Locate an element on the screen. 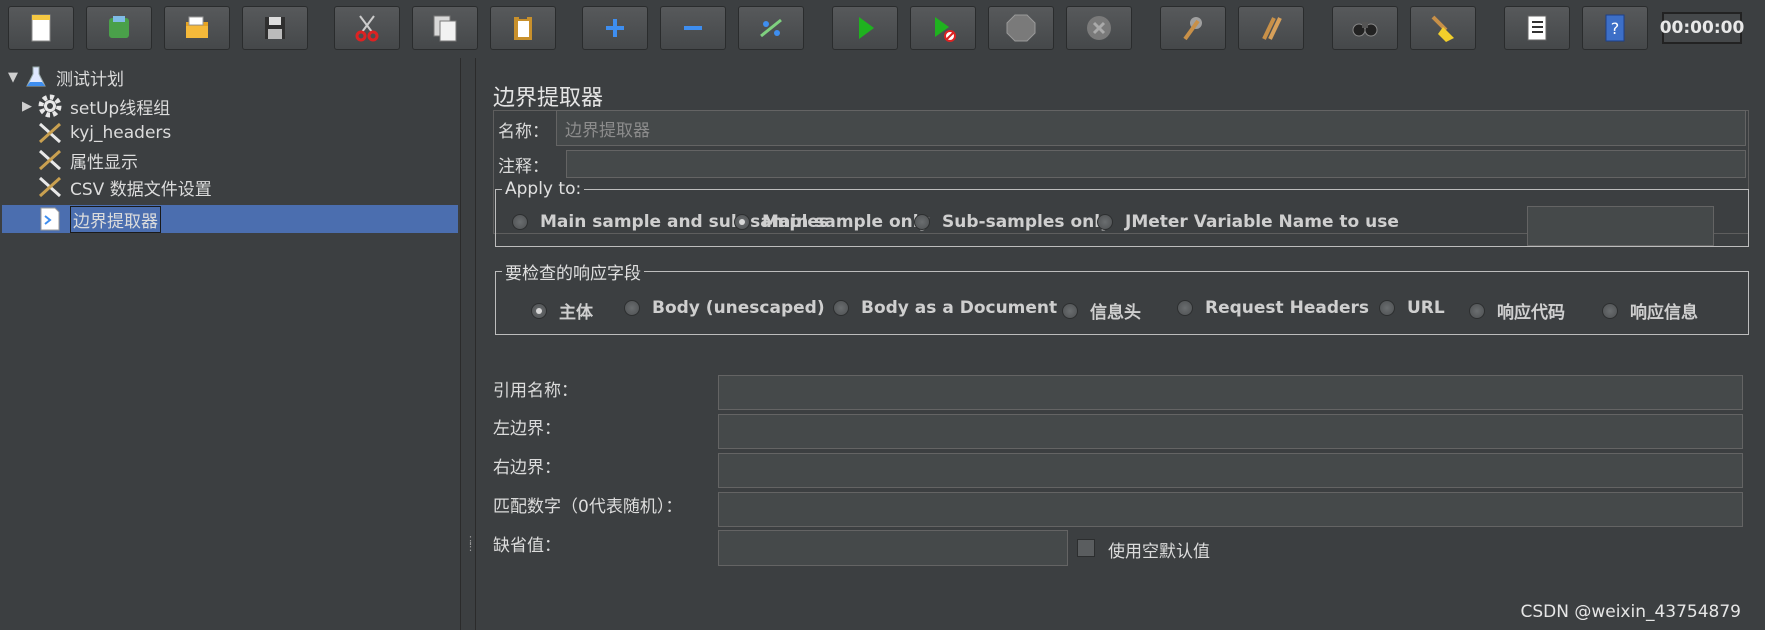  binoculars-icon is located at coordinates (1365, 29).